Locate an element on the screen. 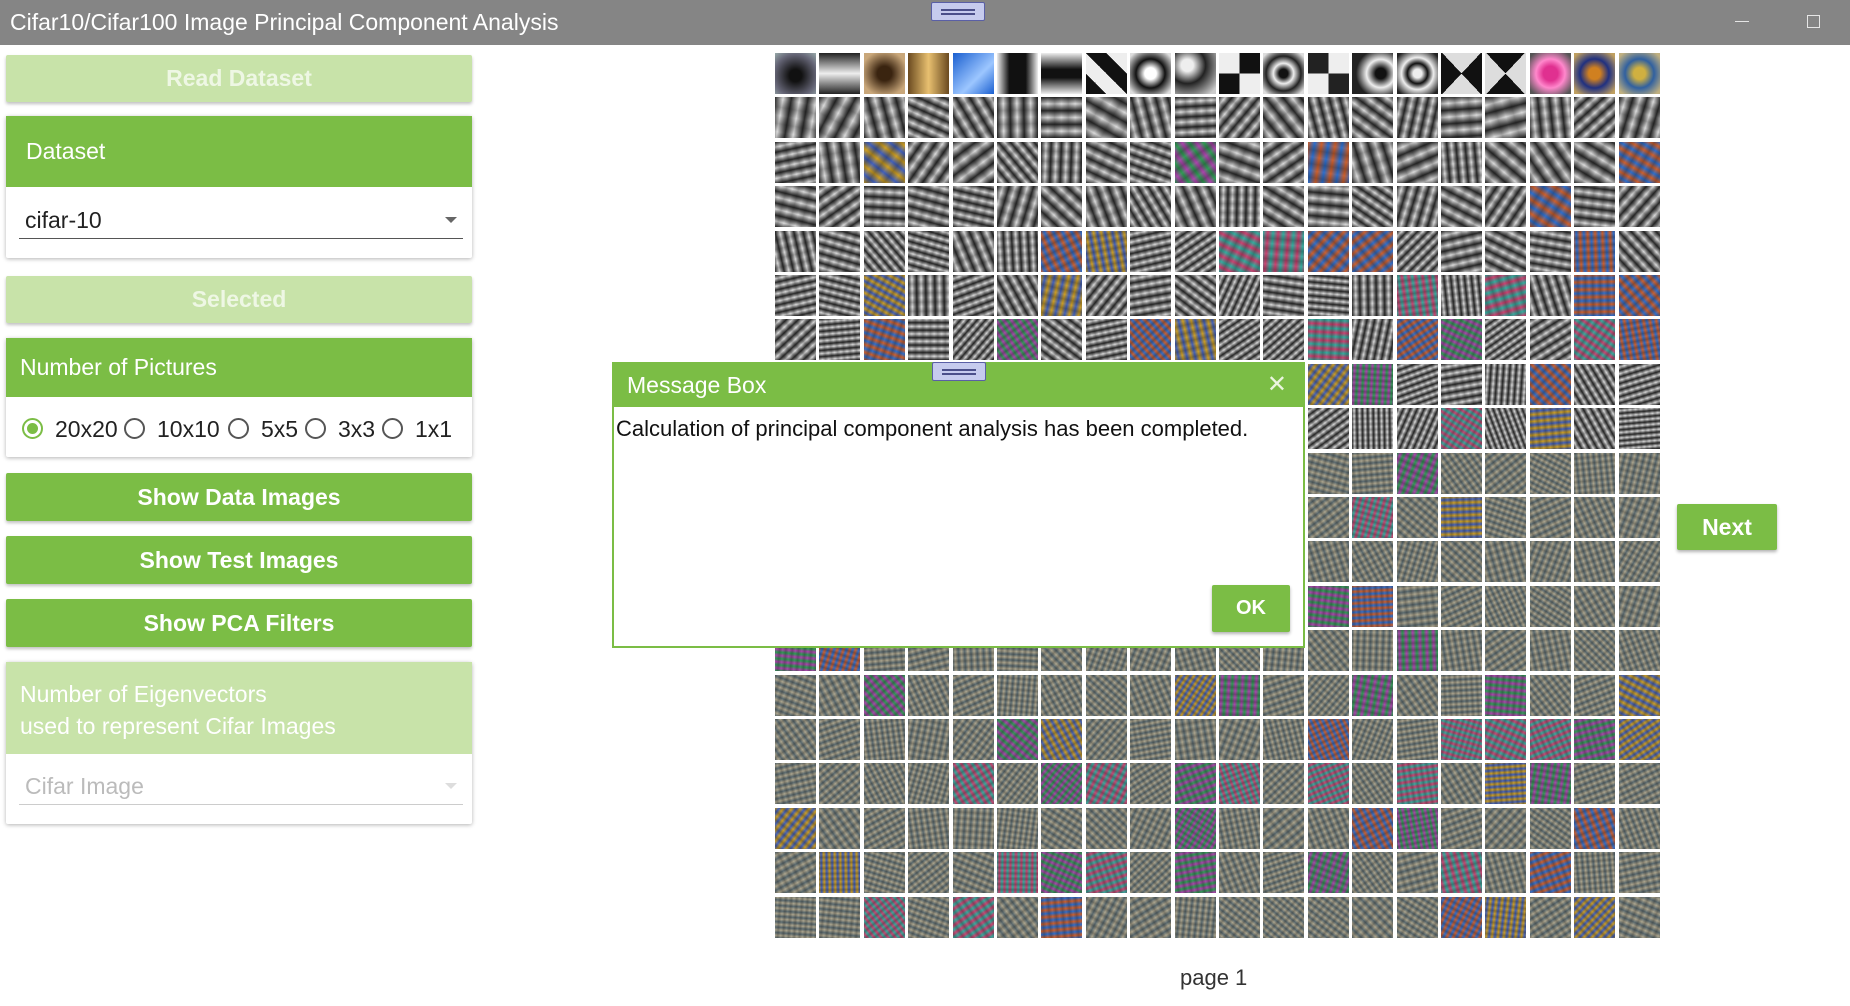 The height and width of the screenshot is (1006, 1850). minimize-icon is located at coordinates (1742, 21).